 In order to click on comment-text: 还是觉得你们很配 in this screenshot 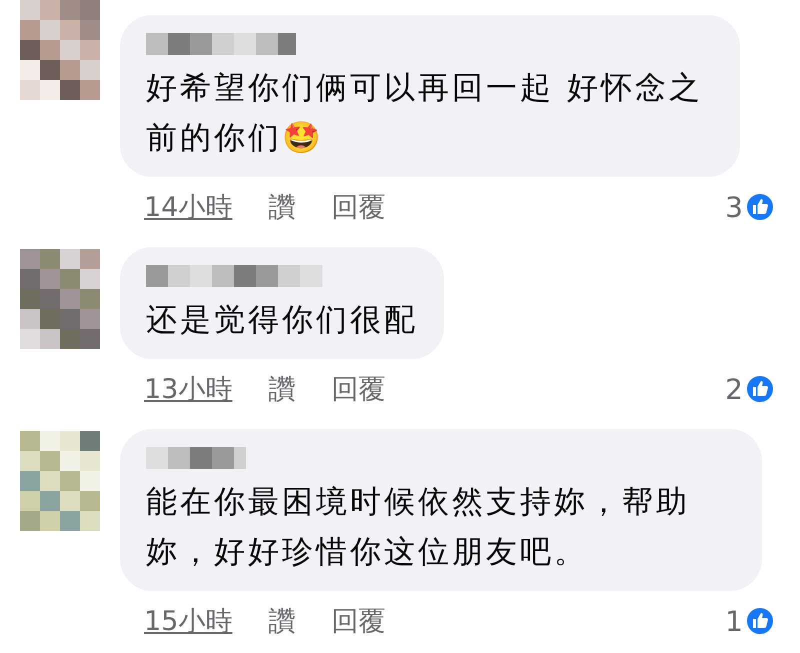, I will do `click(282, 320)`.